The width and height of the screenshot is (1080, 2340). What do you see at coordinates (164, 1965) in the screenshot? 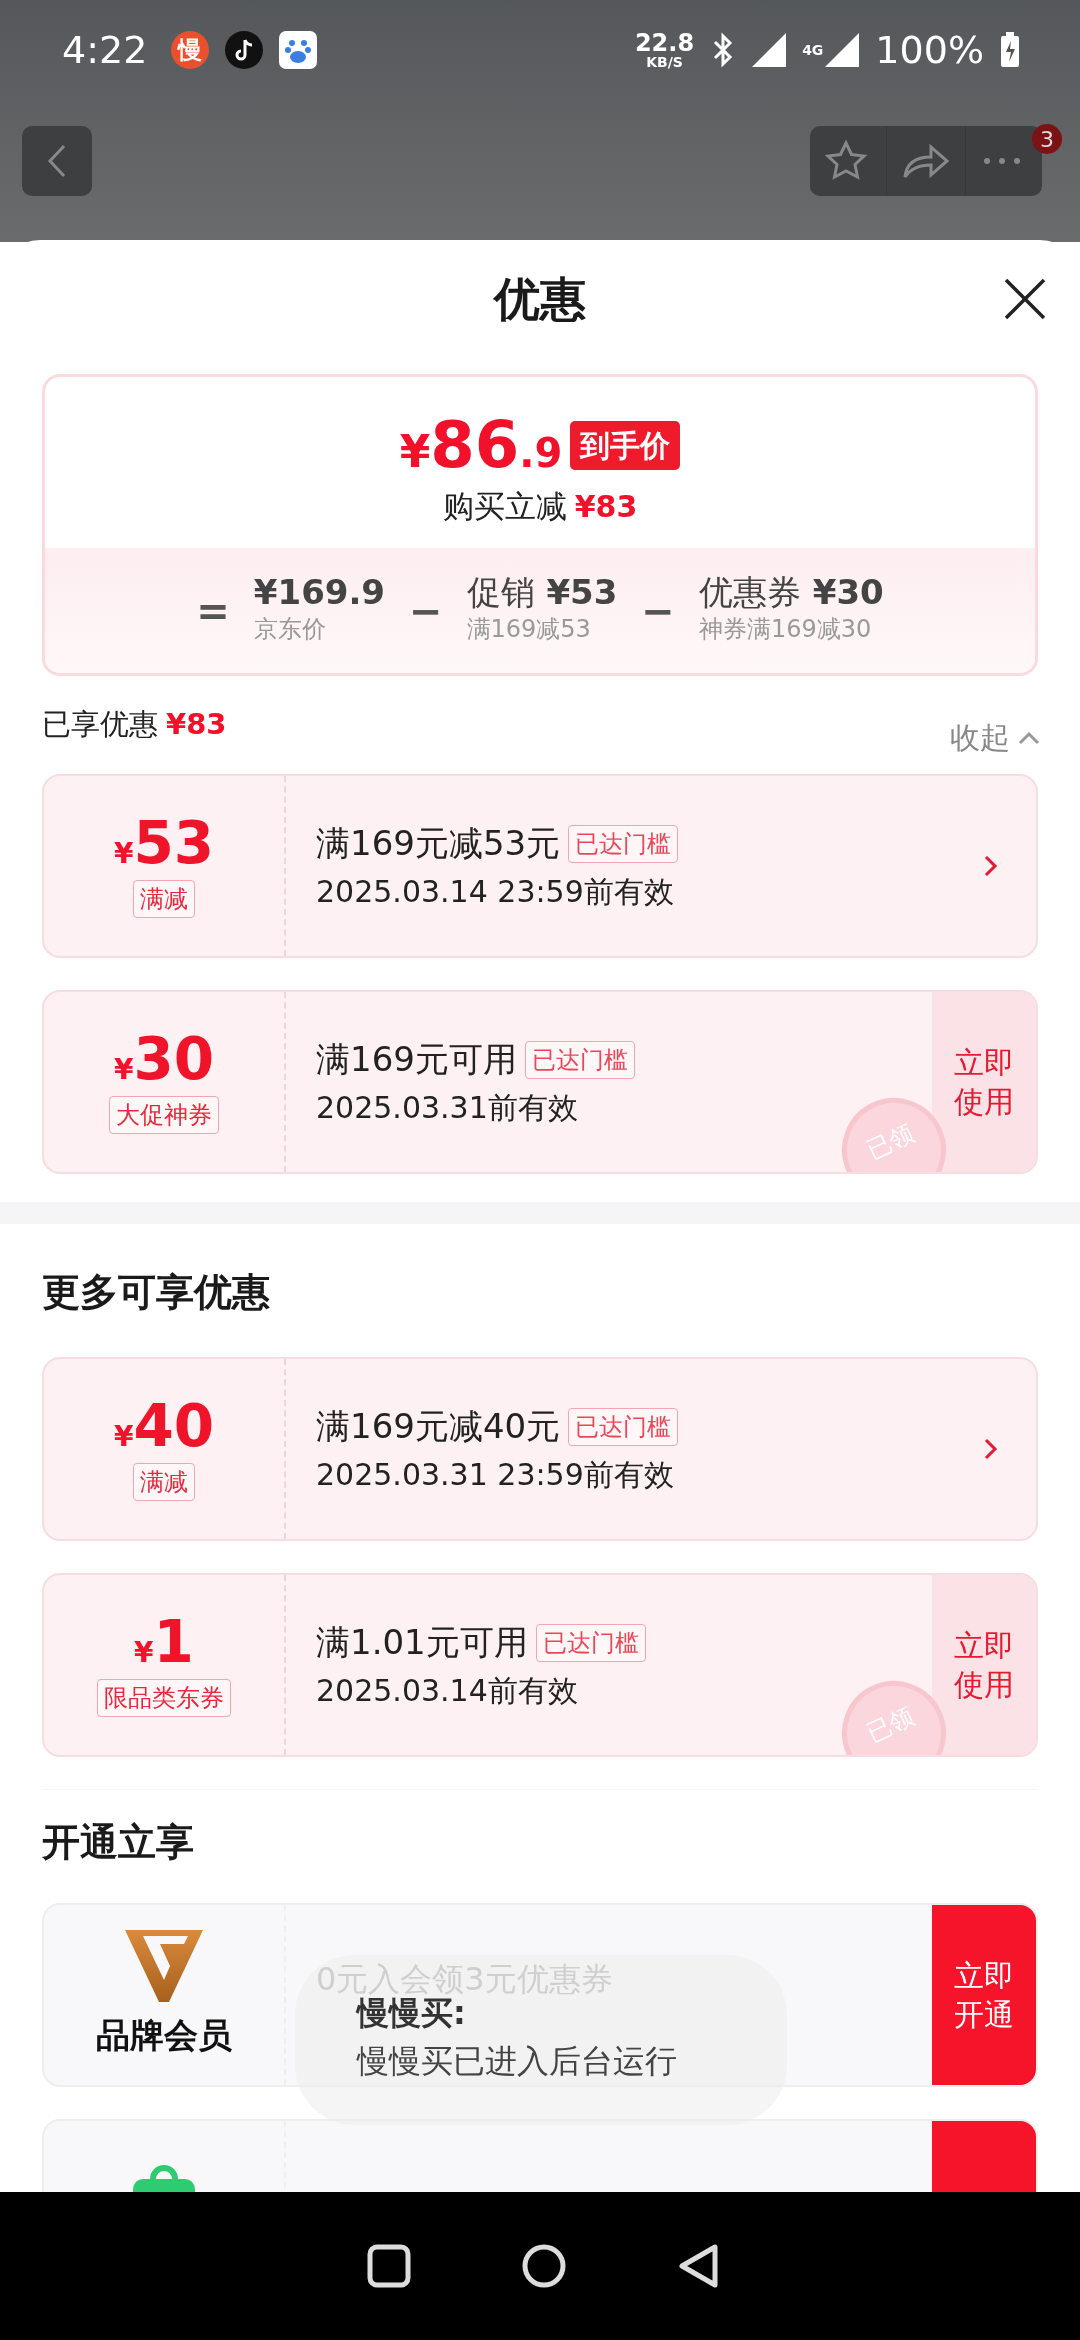
I see `v-logo-icon` at bounding box center [164, 1965].